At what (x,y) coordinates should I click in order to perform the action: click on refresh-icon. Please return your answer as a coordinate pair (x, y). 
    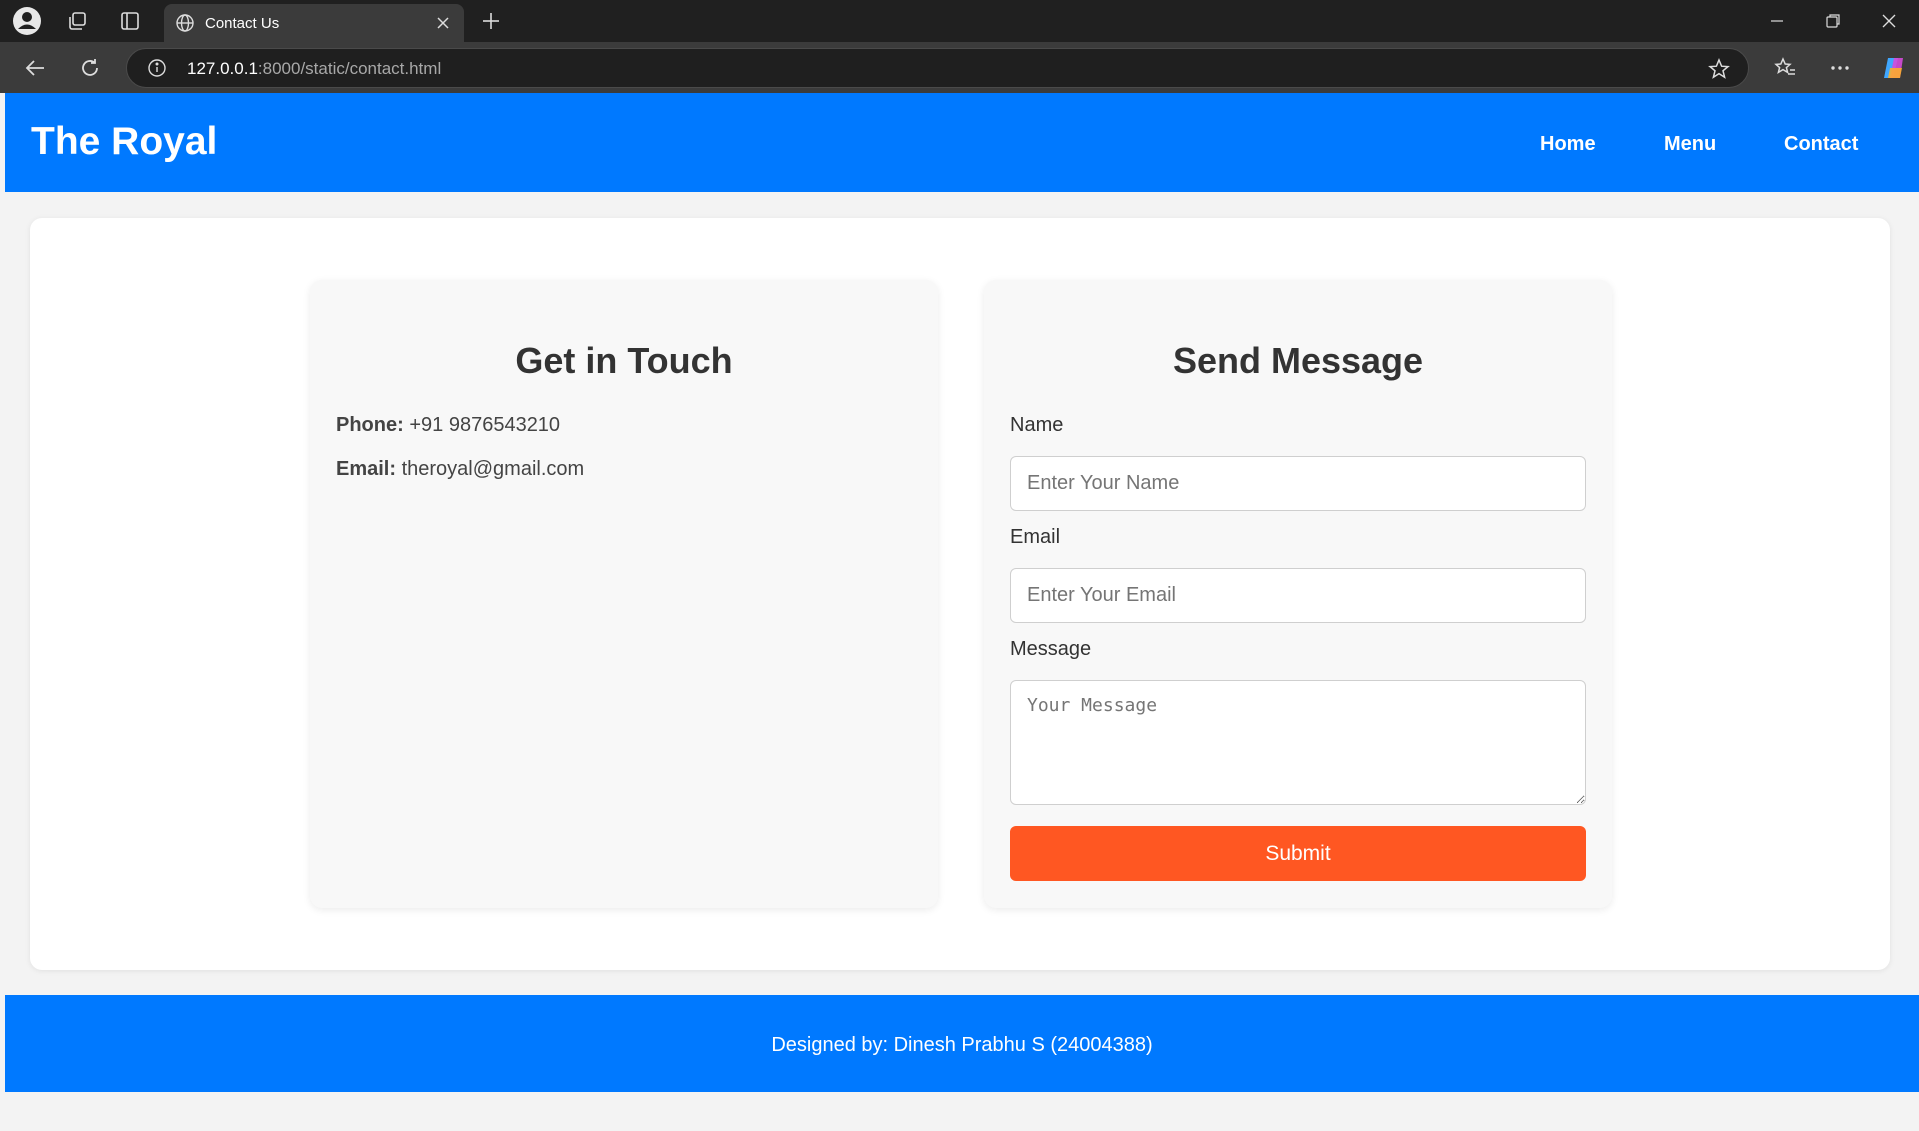
    Looking at the image, I should click on (90, 68).